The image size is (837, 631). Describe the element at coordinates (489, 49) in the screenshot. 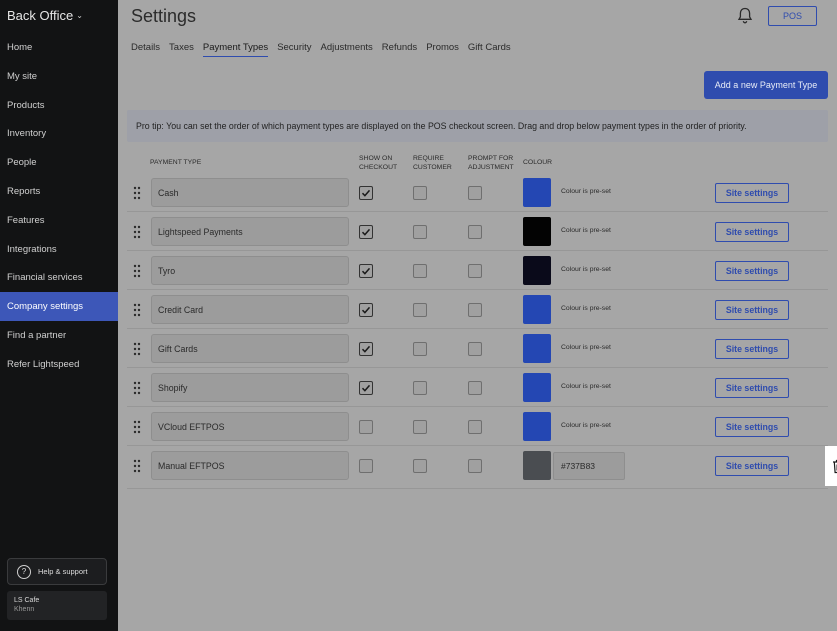

I see `tab-gift-cards: Gift Cards` at that location.